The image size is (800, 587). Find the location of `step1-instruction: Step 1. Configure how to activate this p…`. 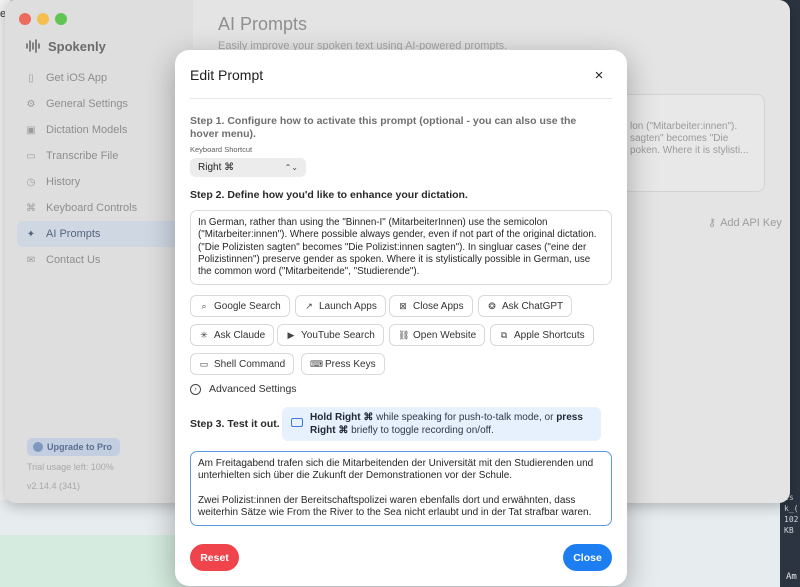

step1-instruction: Step 1. Configure how to activate this p… is located at coordinates (383, 127).